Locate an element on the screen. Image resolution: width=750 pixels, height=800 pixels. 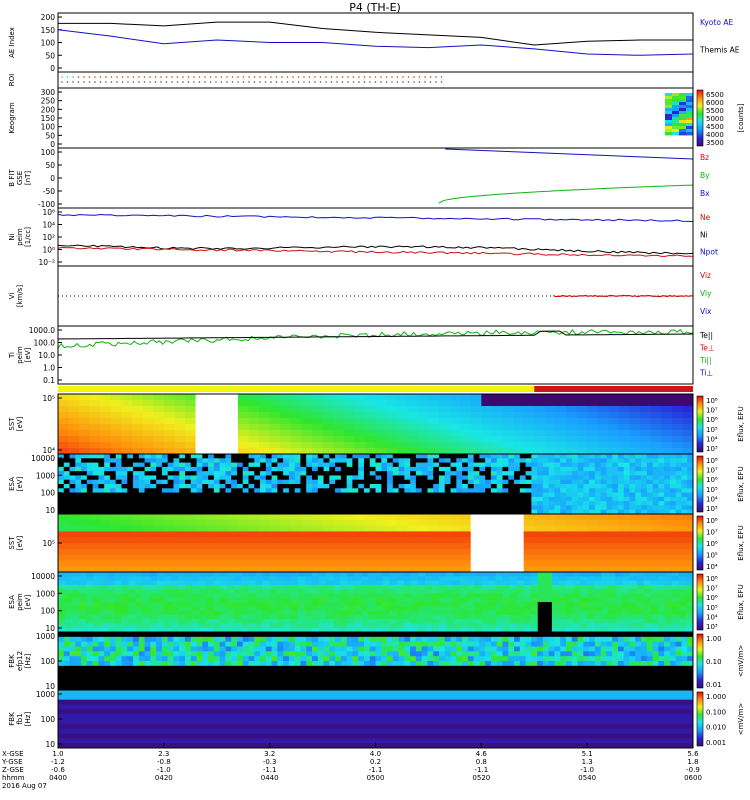
colorbar-tick-label: 3500 is located at coordinates (715, 143).